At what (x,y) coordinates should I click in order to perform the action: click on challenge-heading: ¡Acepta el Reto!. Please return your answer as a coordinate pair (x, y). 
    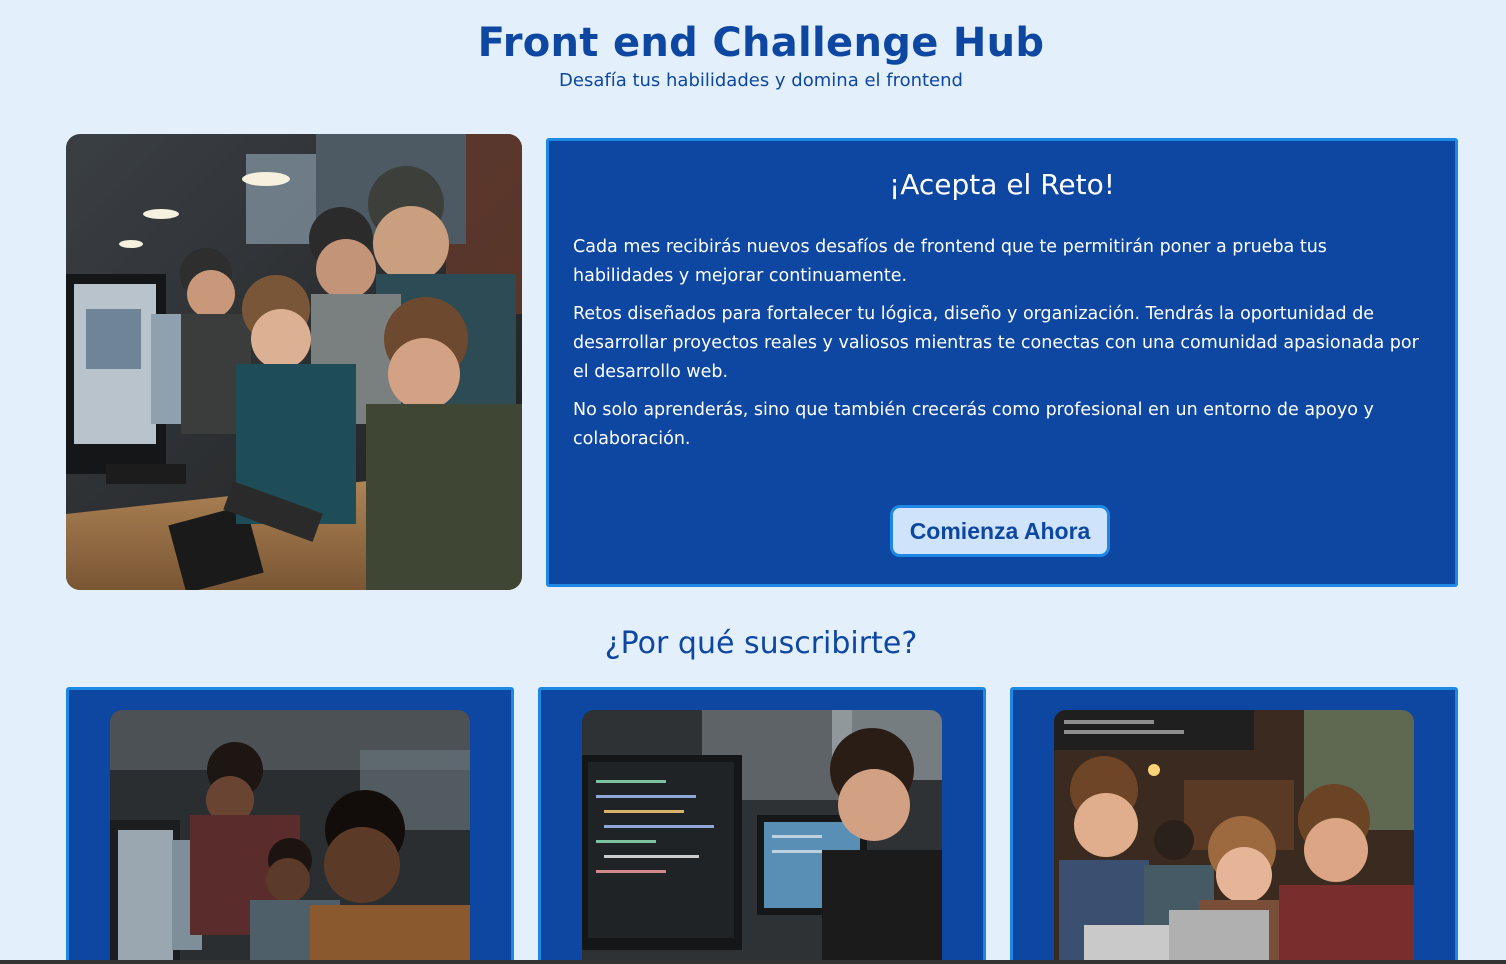
    Looking at the image, I should click on (1002, 184).